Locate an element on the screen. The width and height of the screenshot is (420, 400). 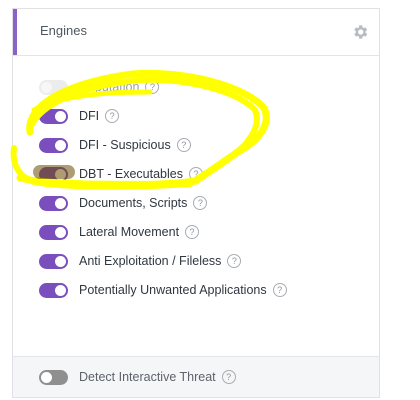
engine-label: Documents, Scripts is located at coordinates (133, 203).